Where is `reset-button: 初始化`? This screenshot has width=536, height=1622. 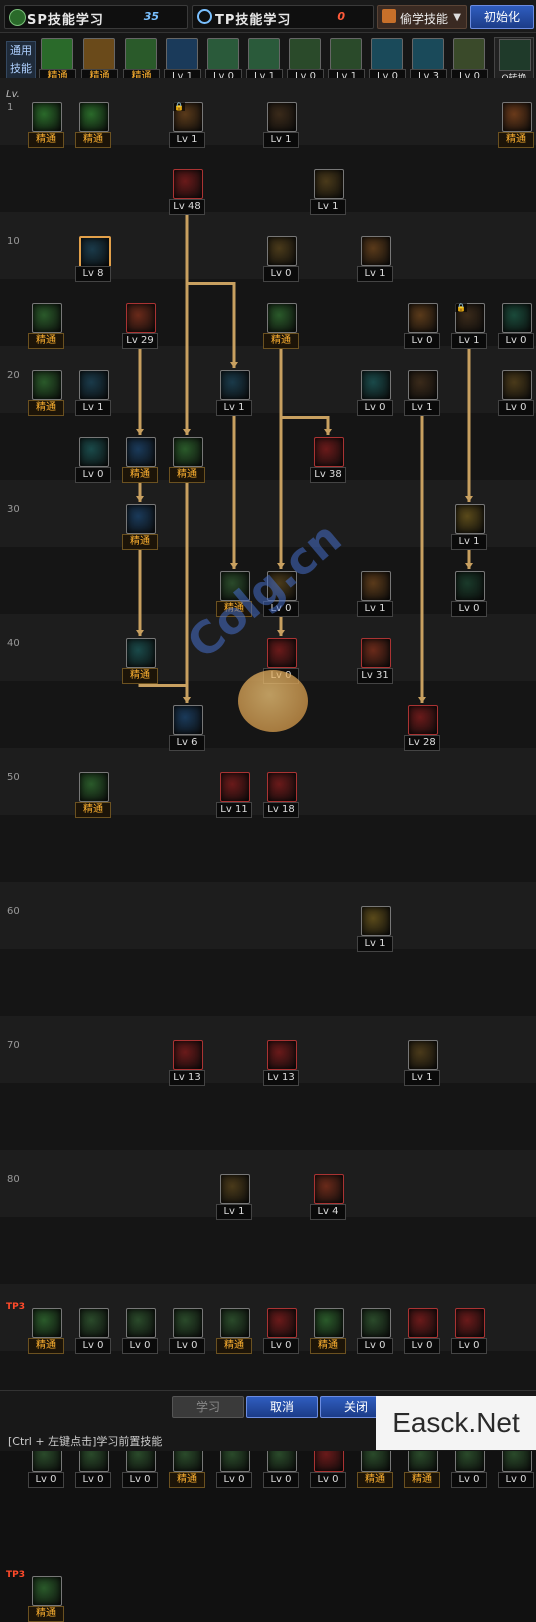 reset-button: 初始化 is located at coordinates (502, 17).